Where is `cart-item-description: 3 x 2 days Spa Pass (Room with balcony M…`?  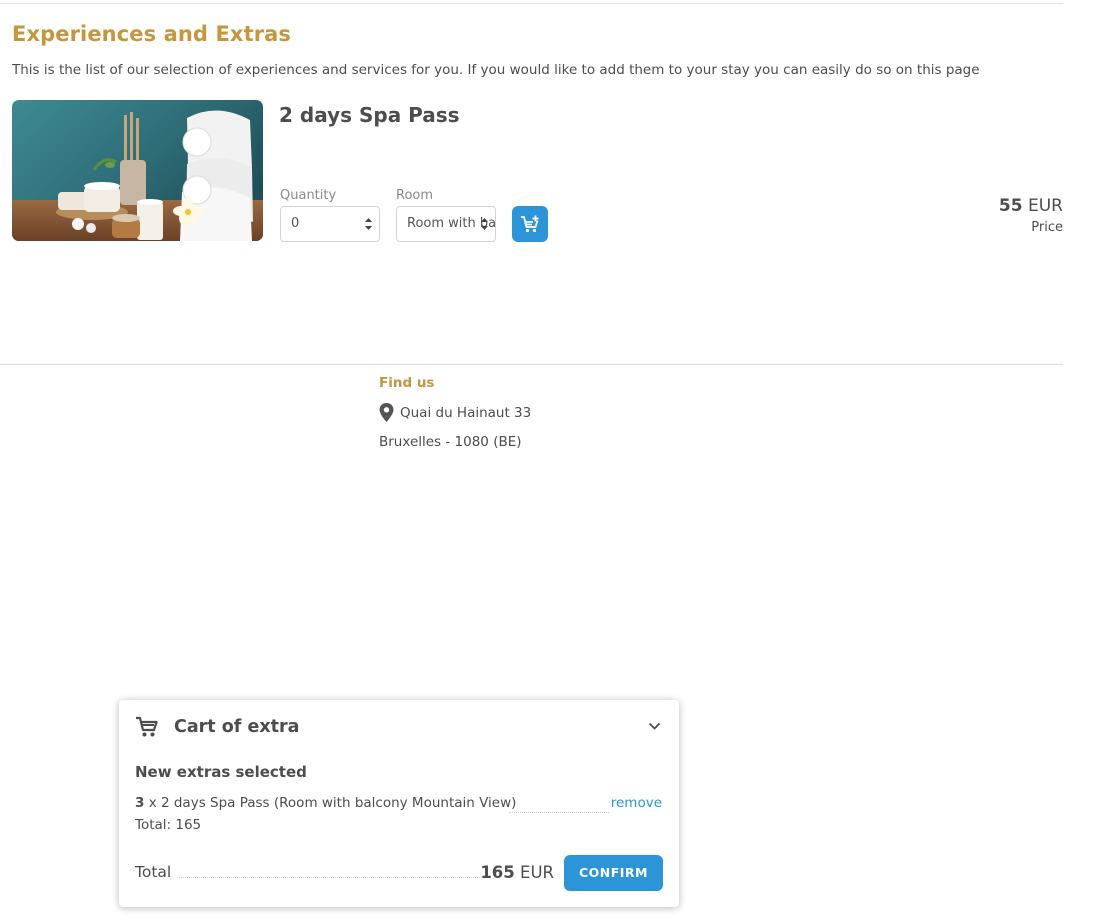
cart-item-description: 3 x 2 days Spa Pass (Room with balcony M… is located at coordinates (325, 803).